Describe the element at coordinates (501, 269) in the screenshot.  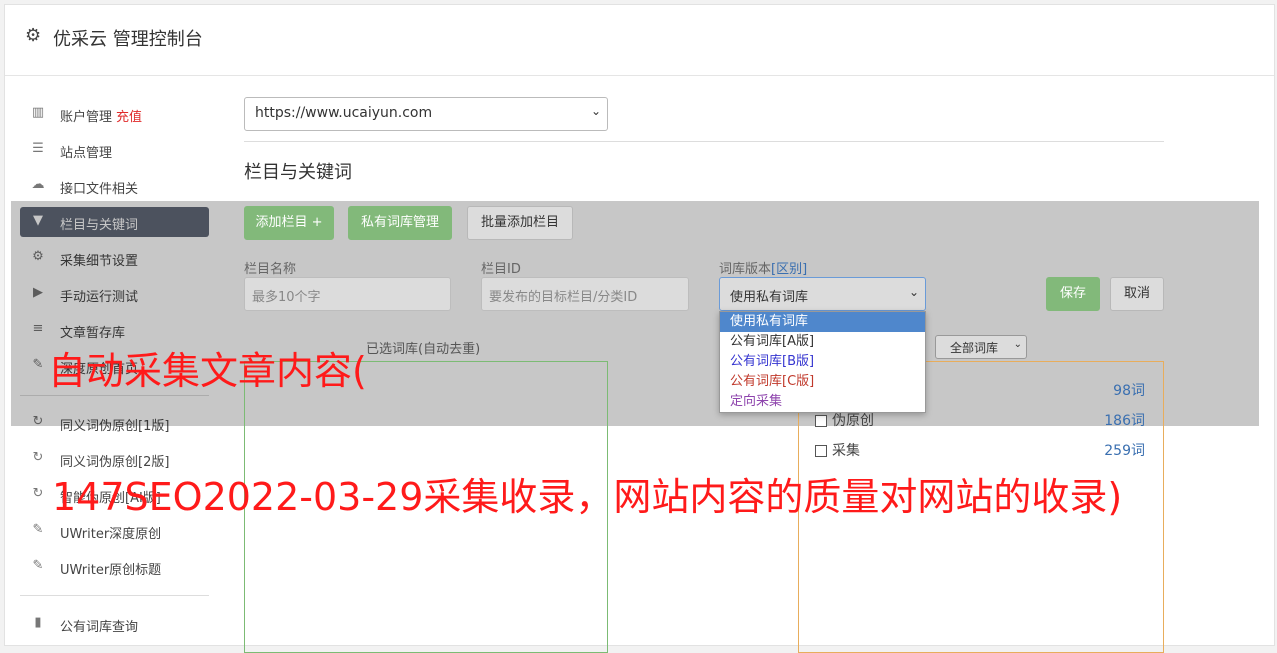
I see `column-id-label: 栏目ID` at that location.